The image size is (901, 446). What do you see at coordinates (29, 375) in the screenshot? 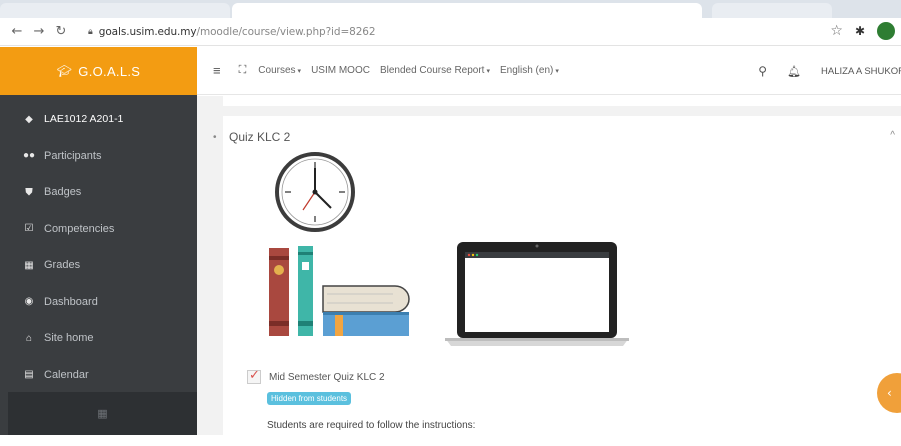
I see `calendar-icon: ▤` at bounding box center [29, 375].